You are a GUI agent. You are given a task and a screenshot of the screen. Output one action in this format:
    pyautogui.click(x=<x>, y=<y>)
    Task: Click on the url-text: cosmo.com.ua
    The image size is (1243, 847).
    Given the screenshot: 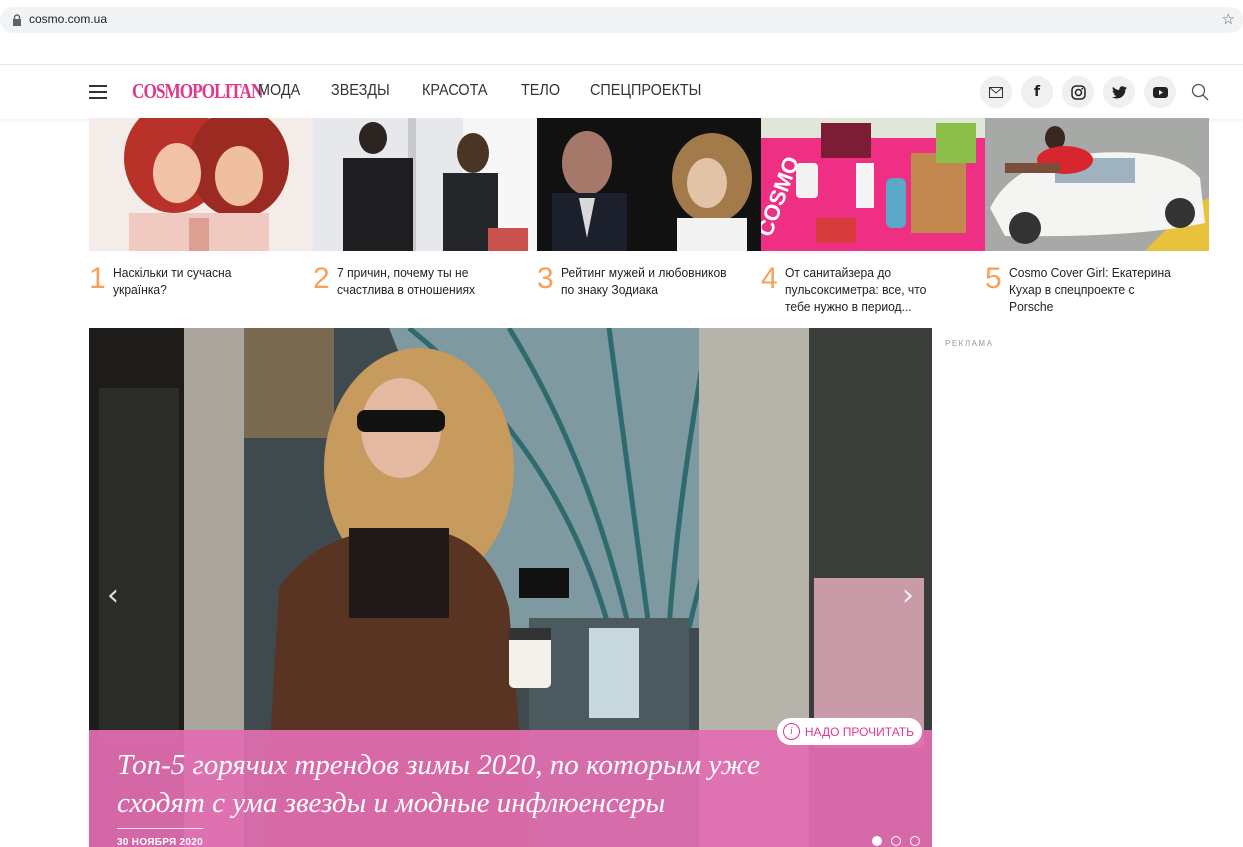 What is the action you would take?
    pyautogui.click(x=68, y=19)
    